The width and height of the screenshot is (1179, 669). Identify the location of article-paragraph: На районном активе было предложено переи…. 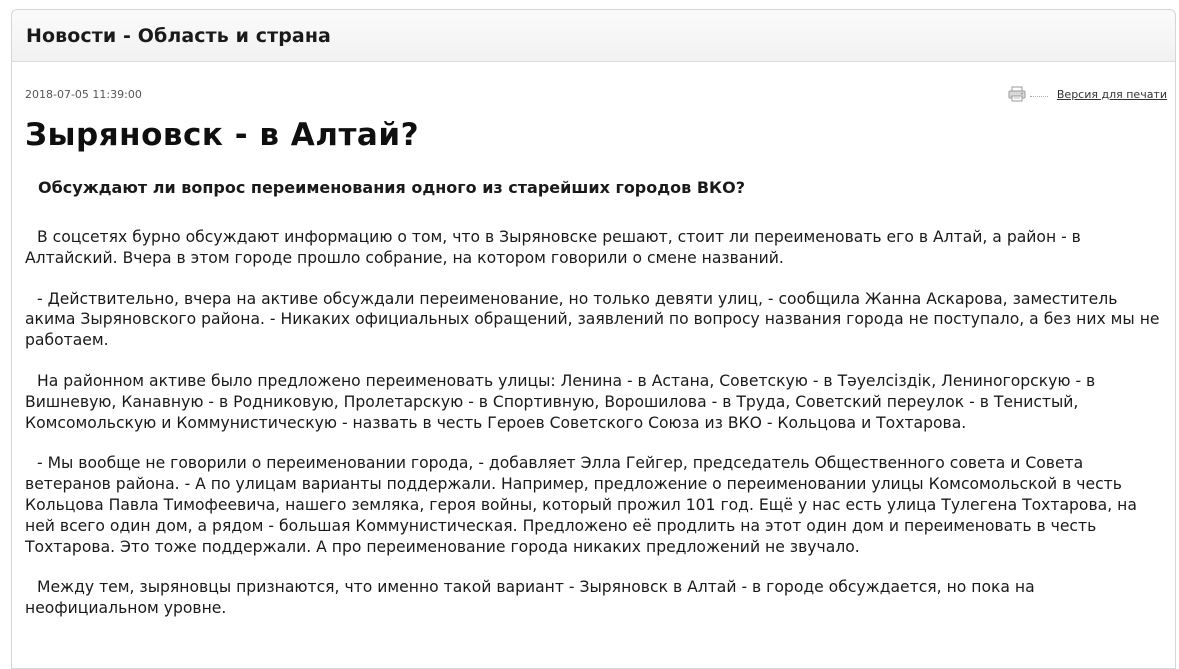
(560, 401).